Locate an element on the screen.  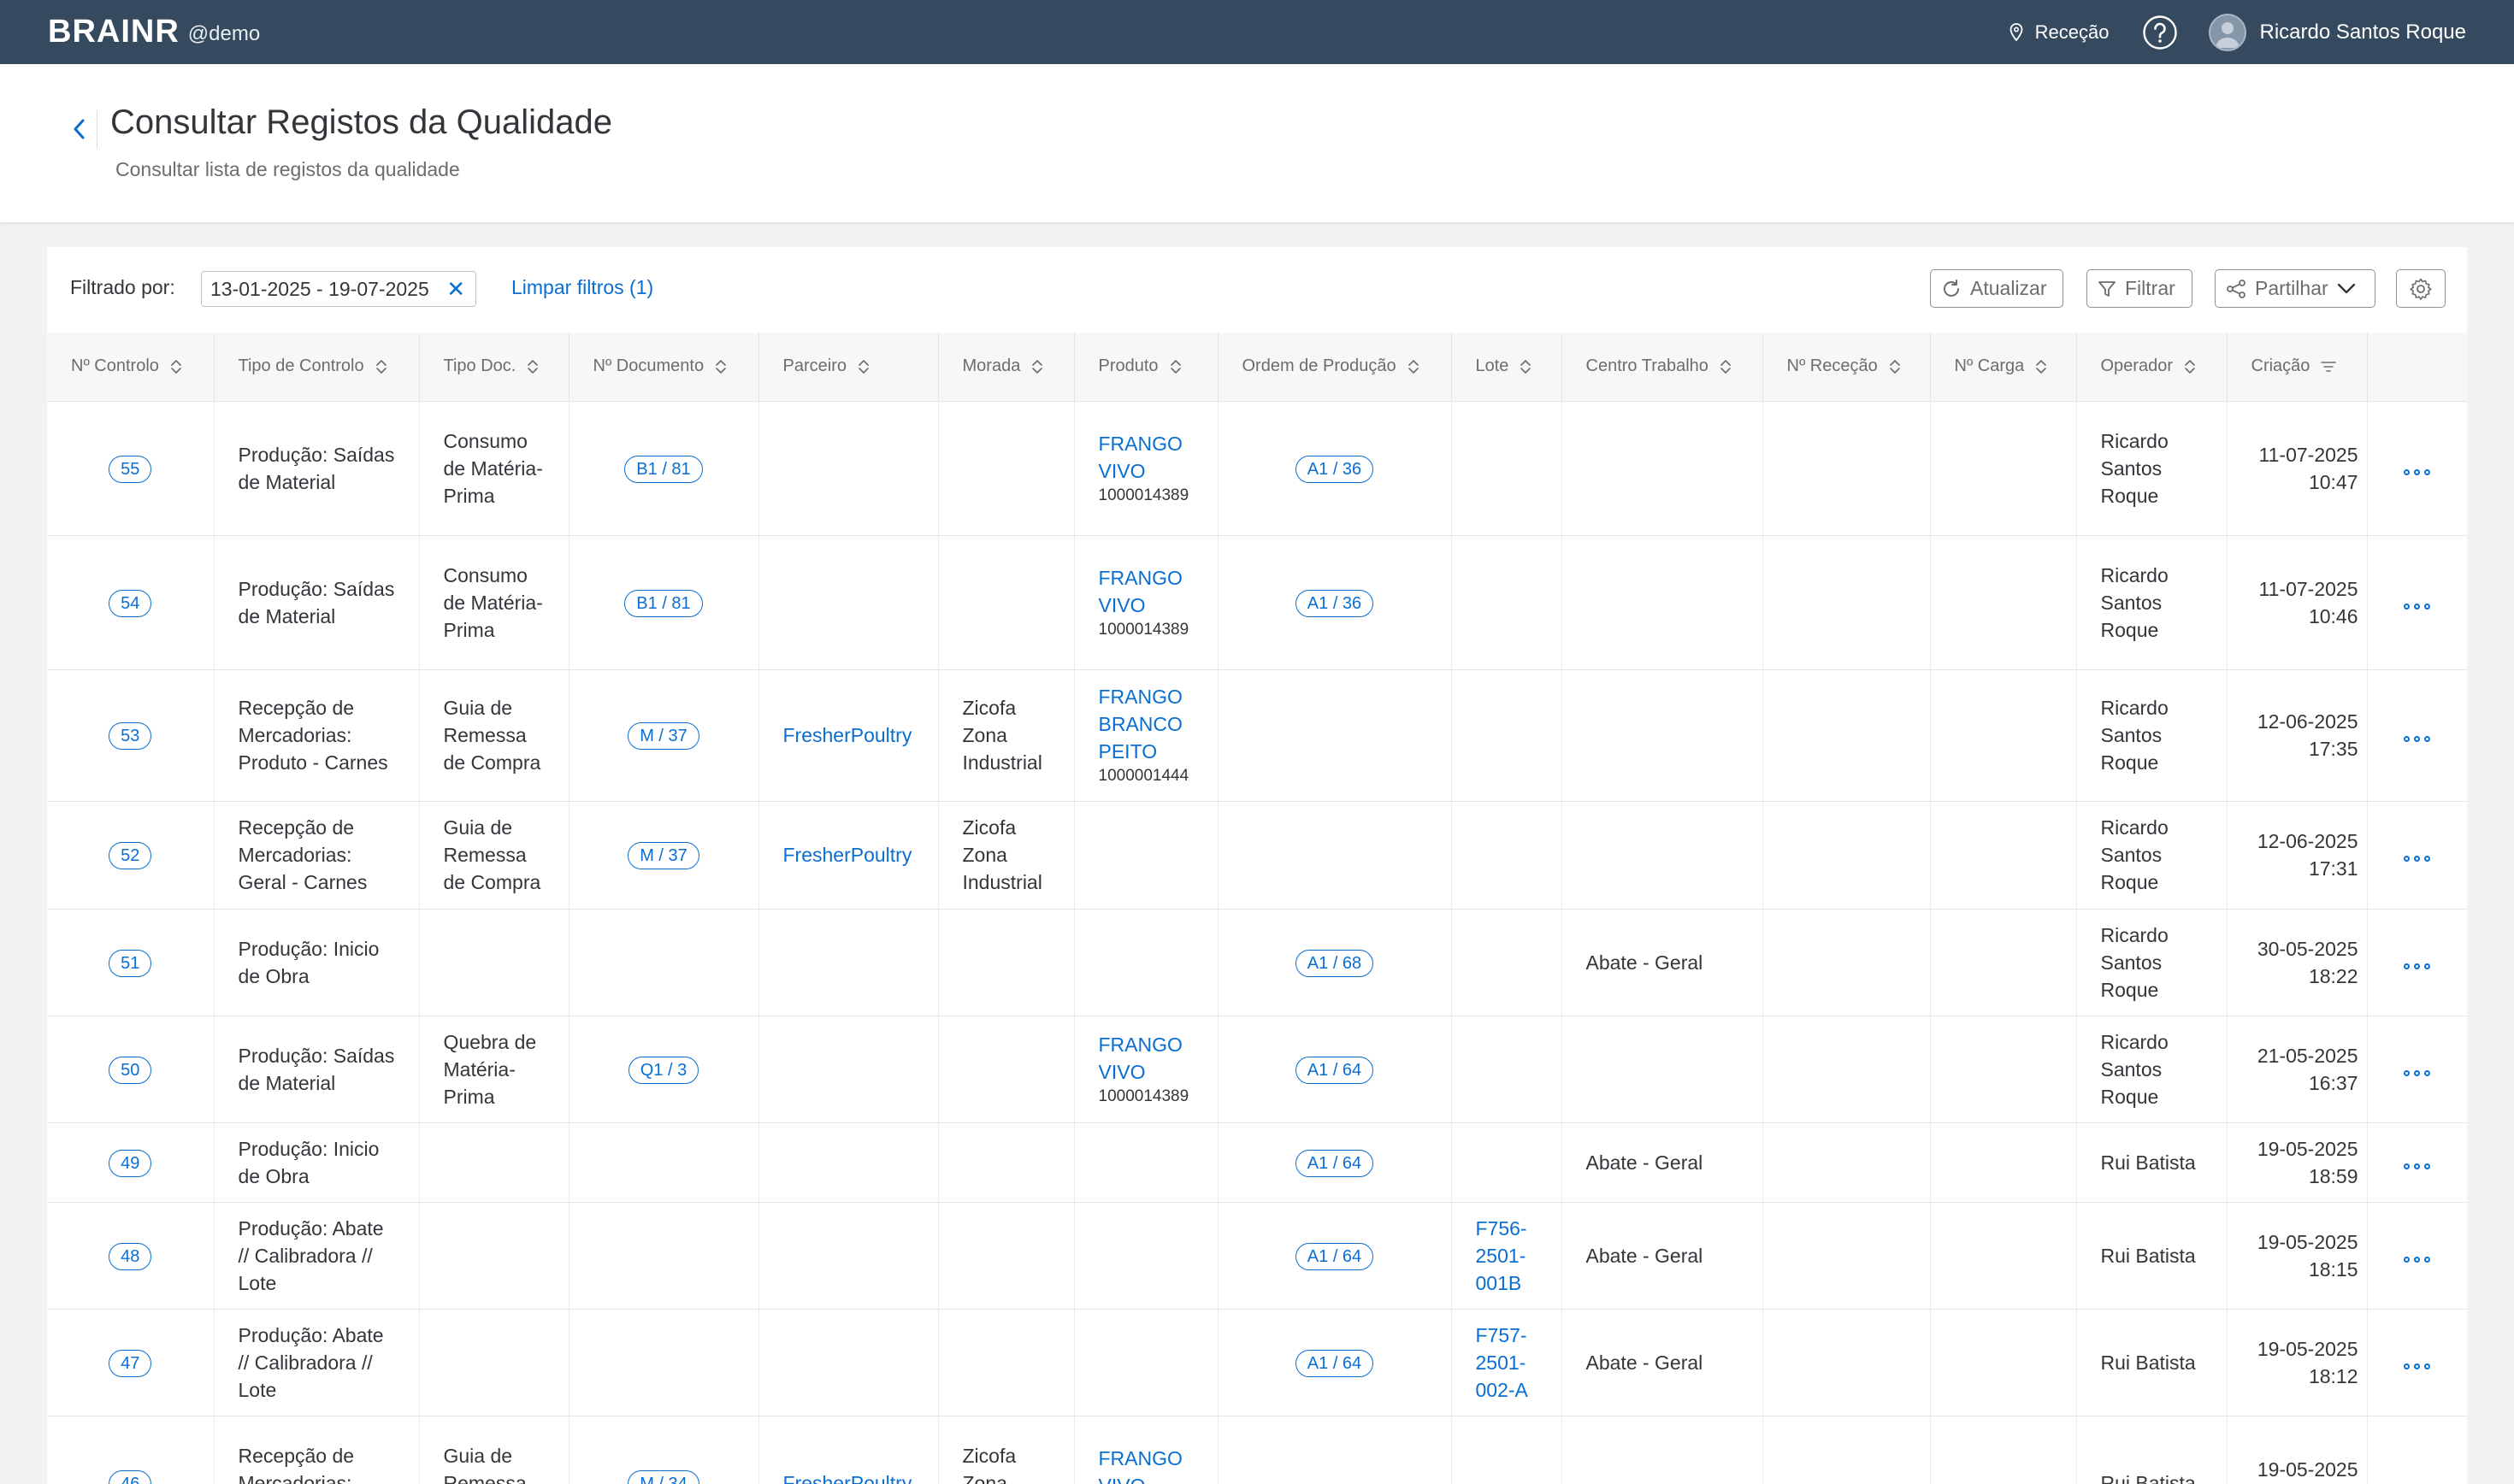
document-number-badge: Q1 / 3 is located at coordinates (664, 1070).